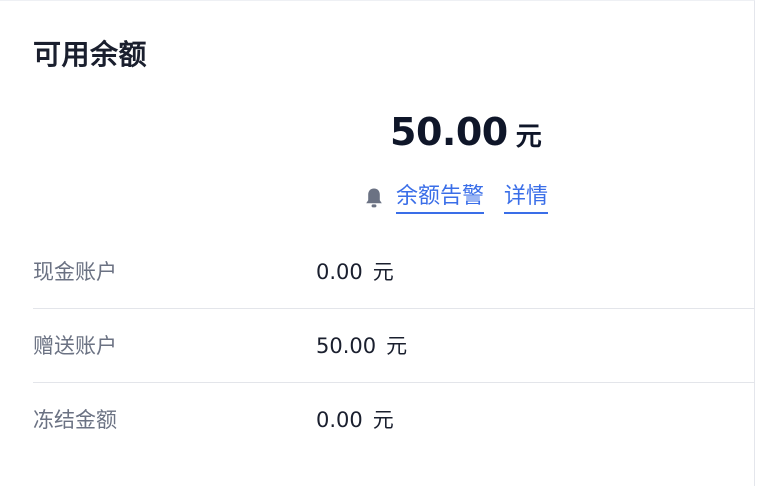  I want to click on alert-row: 余额告警 详情, so click(456, 198).